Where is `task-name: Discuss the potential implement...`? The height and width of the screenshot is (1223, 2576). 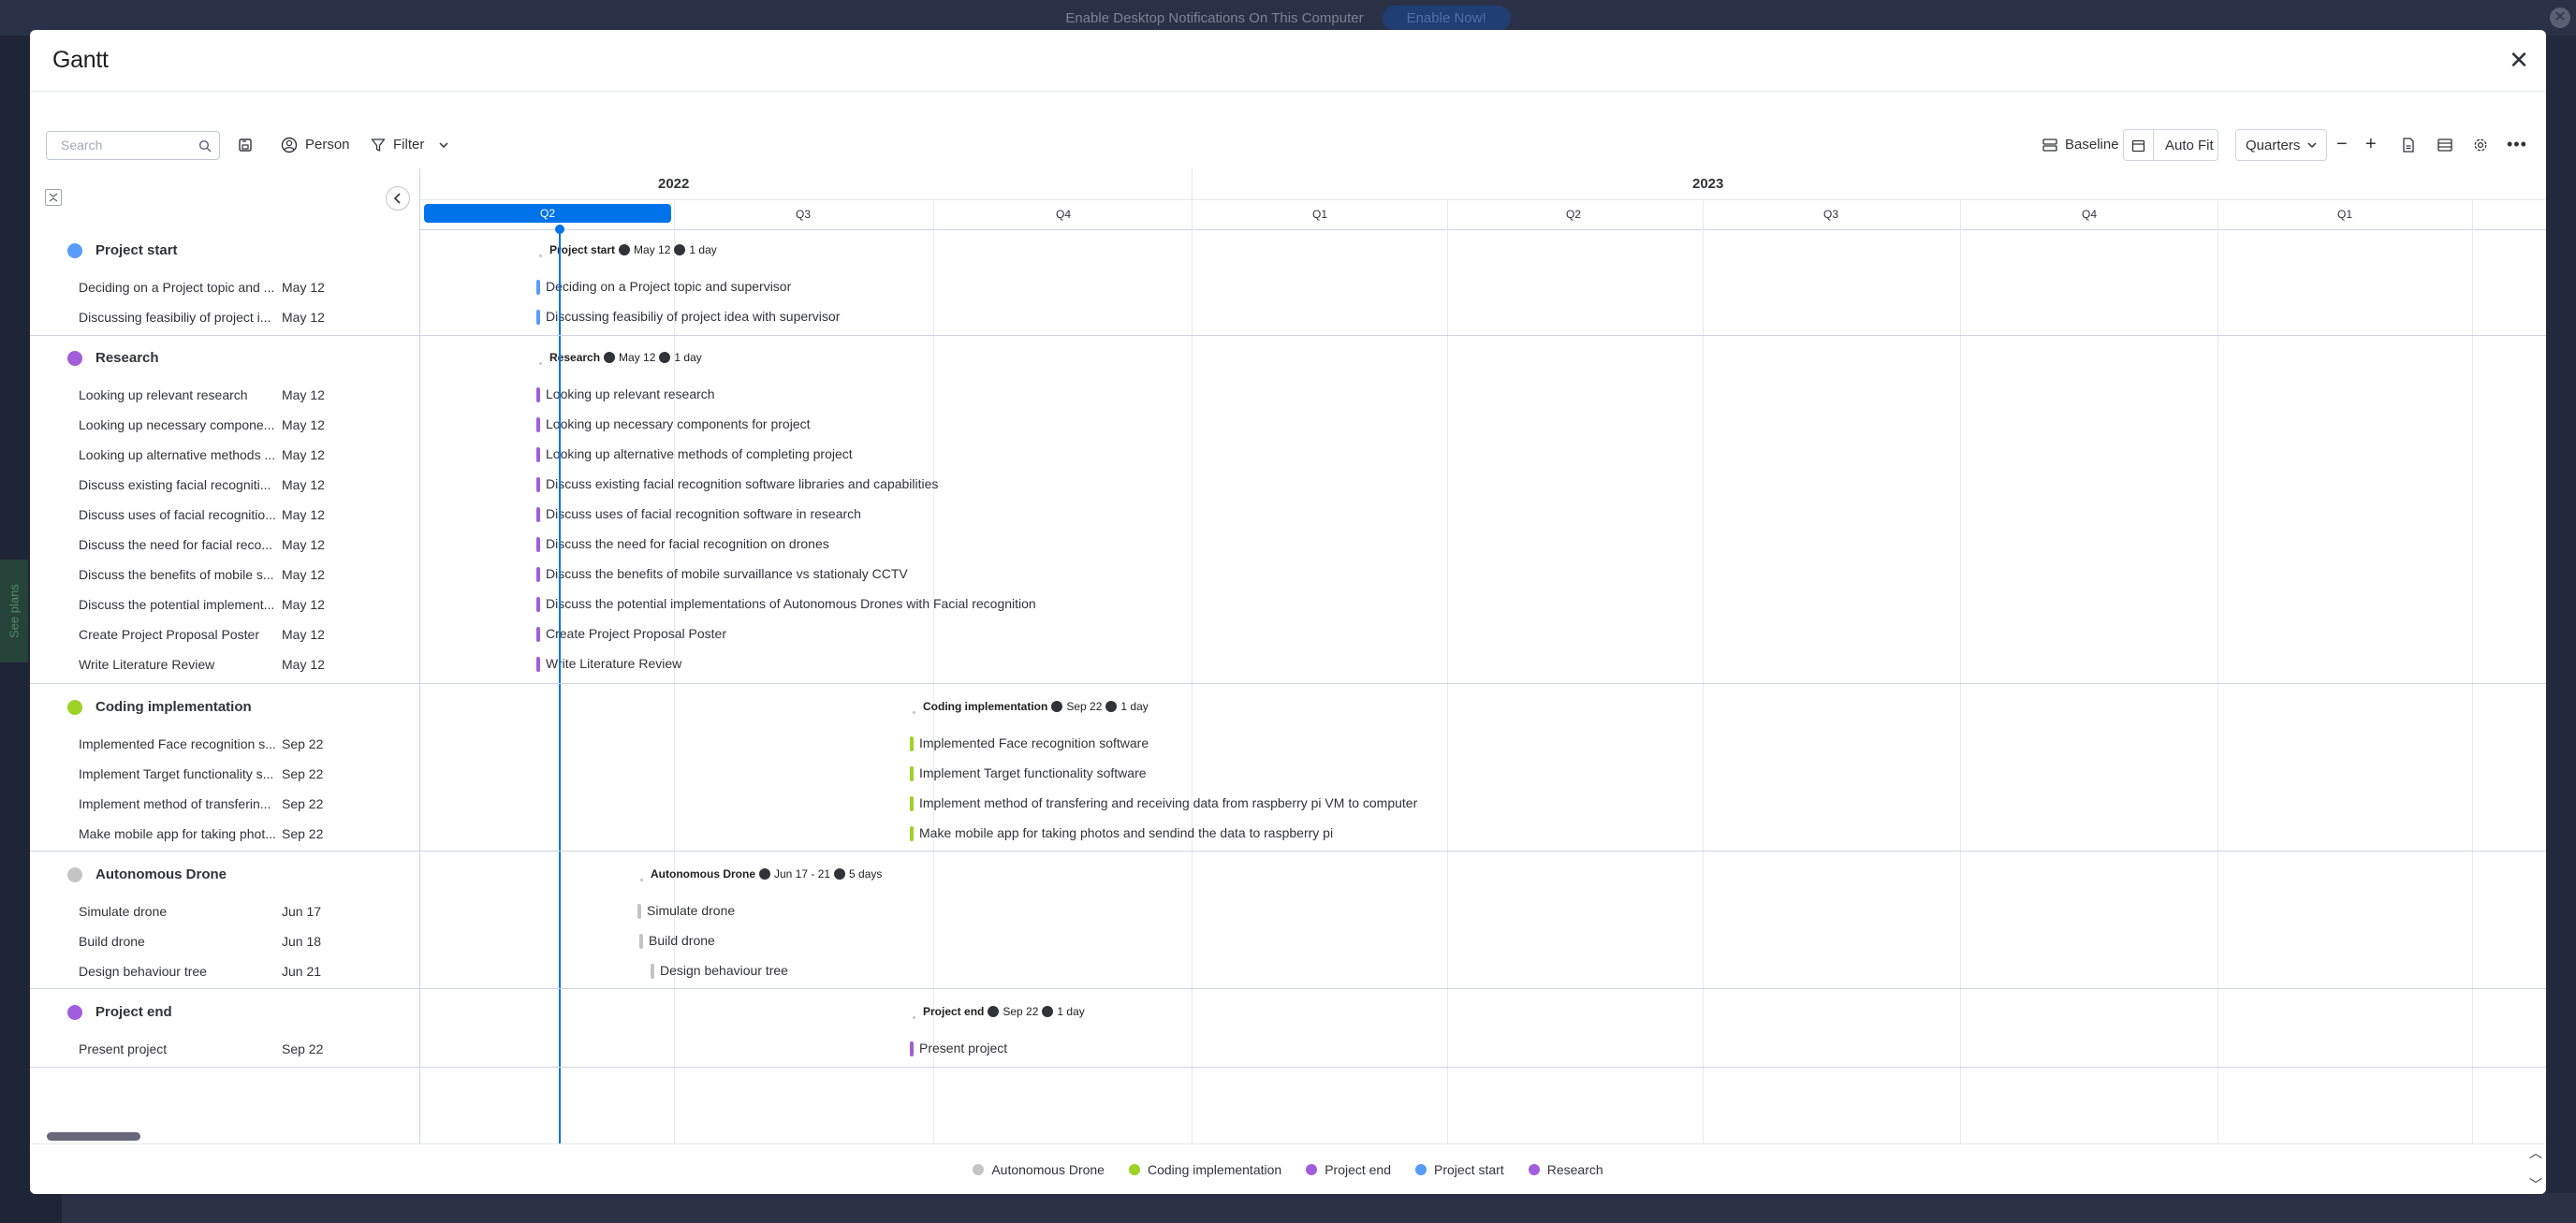
task-name: Discuss the potential implement... is located at coordinates (191, 604).